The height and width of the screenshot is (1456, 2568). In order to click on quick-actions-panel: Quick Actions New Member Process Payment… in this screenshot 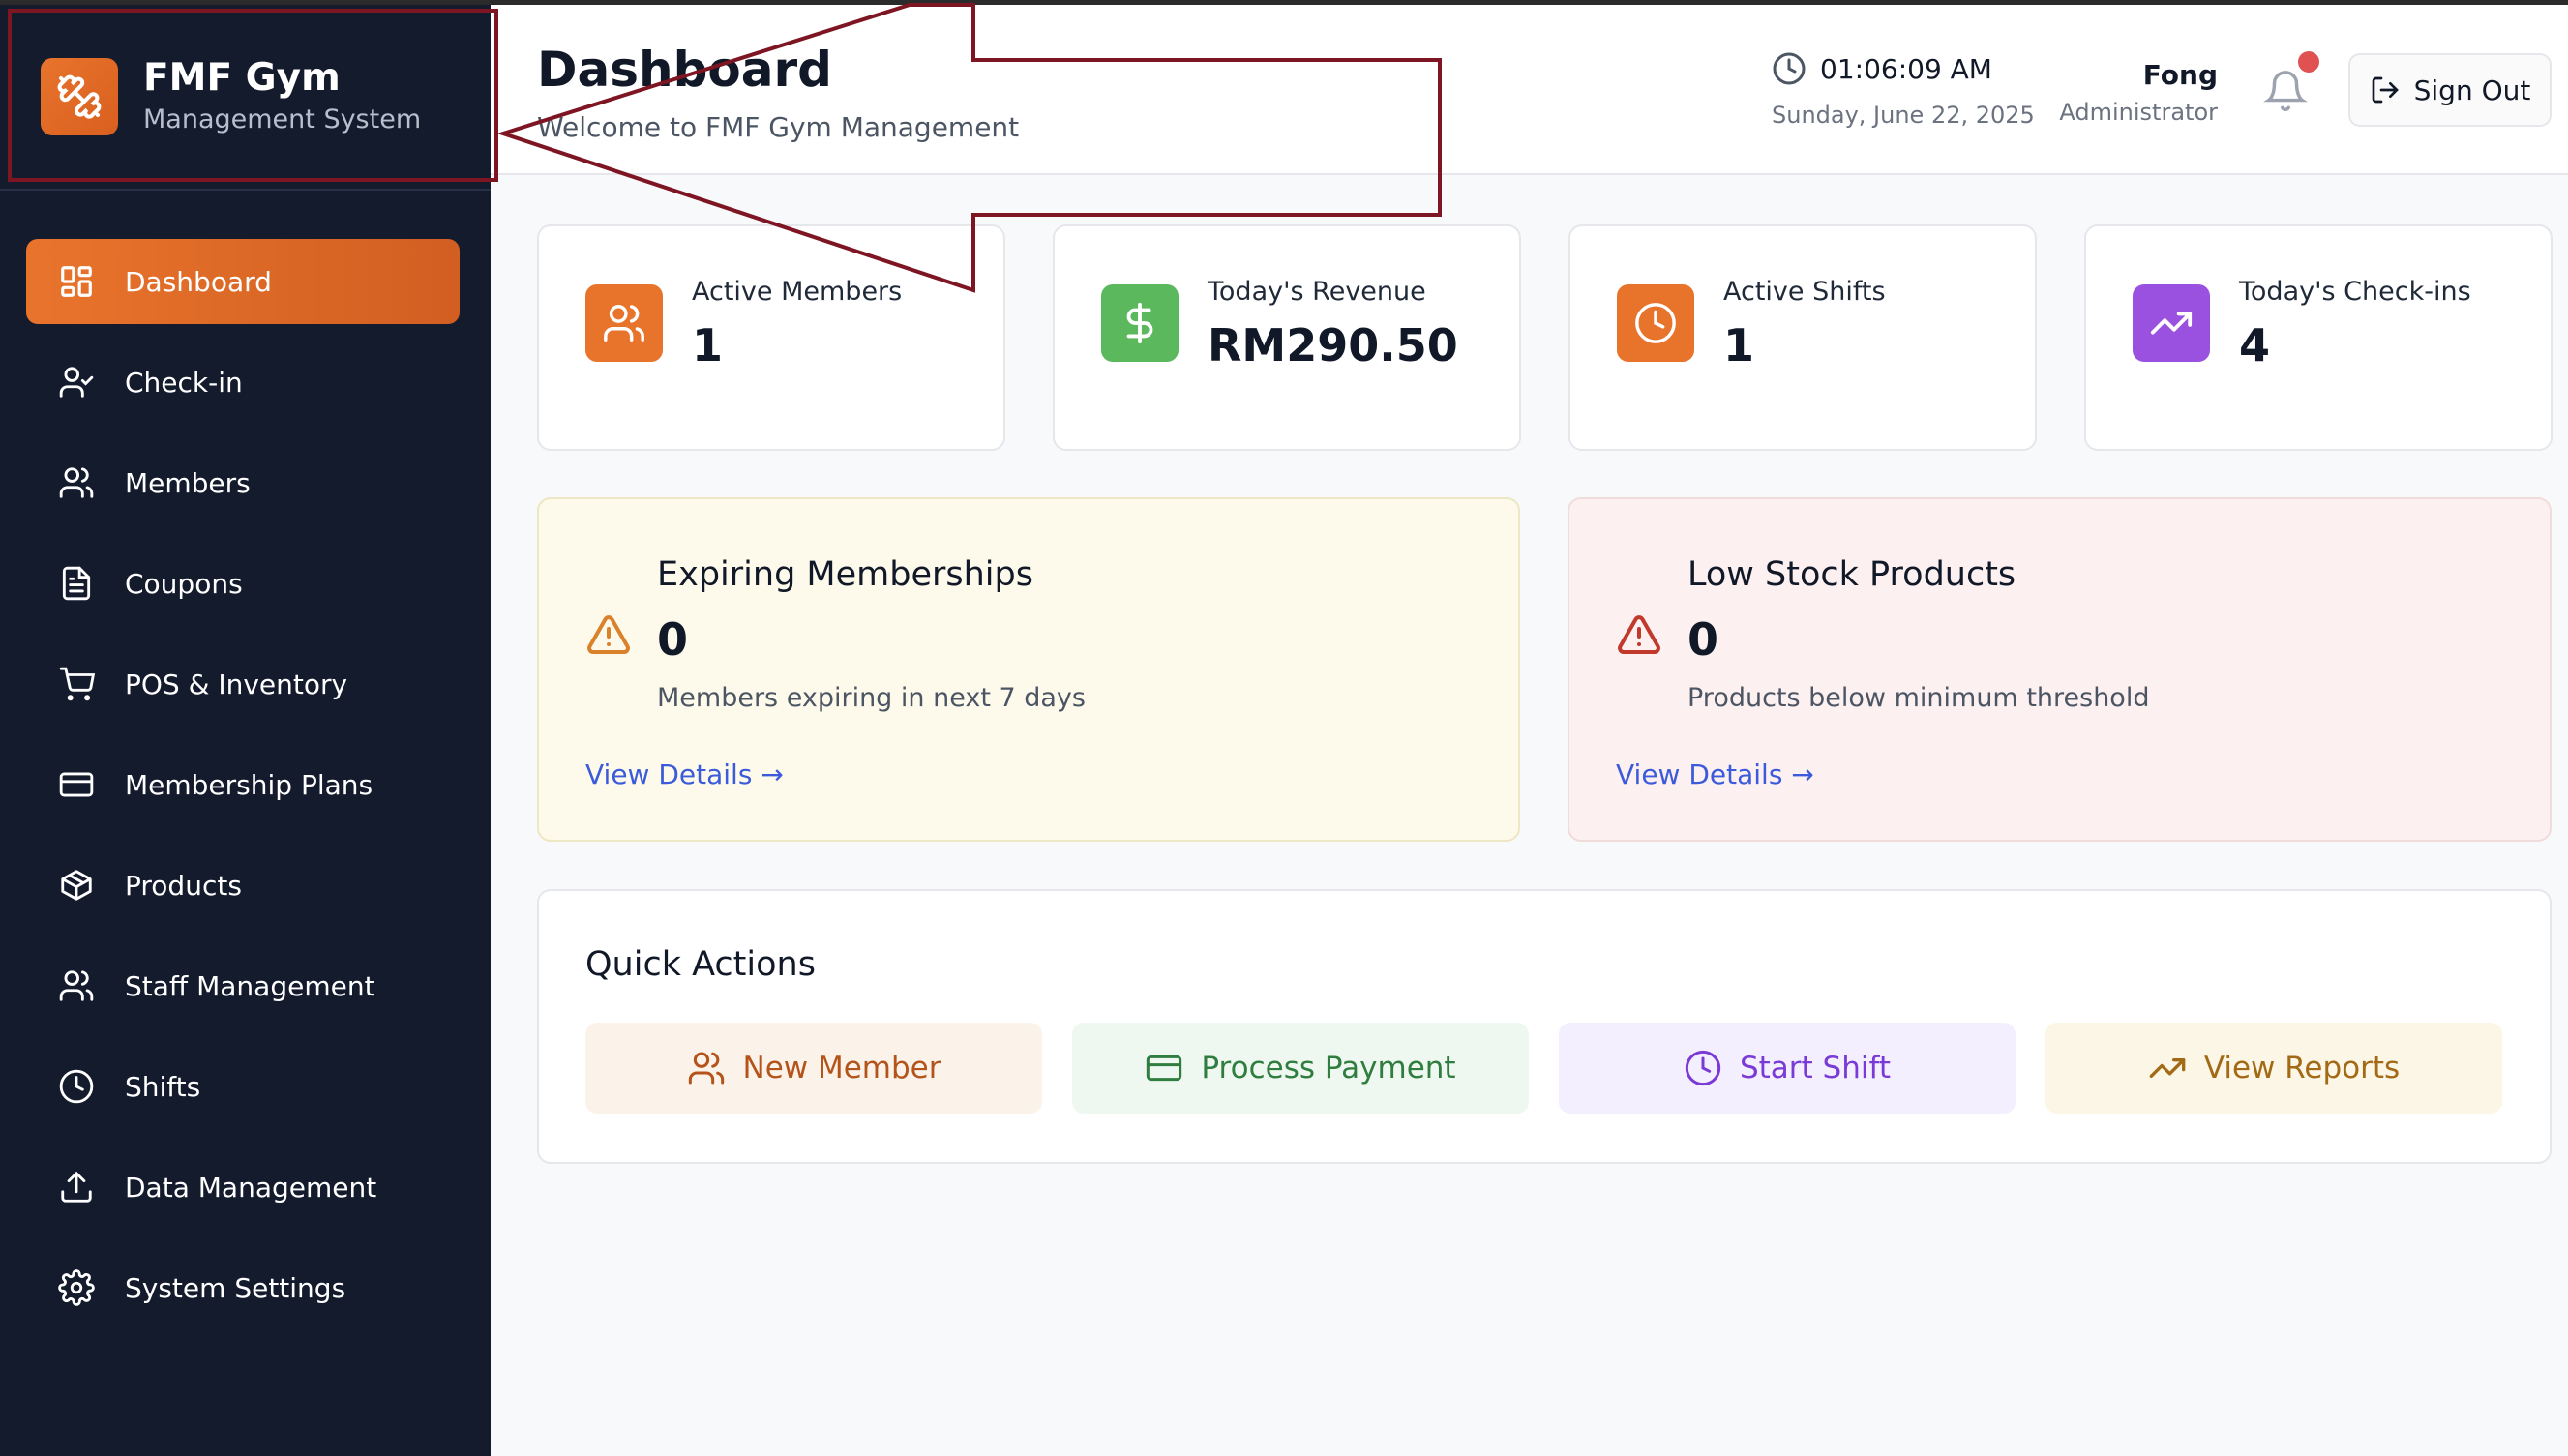, I will do `click(1544, 1026)`.